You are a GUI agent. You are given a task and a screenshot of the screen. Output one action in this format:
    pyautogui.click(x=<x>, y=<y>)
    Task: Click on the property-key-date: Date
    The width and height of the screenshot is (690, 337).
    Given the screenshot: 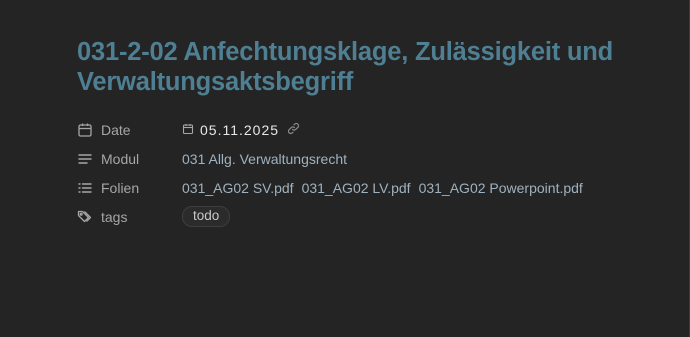 What is the action you would take?
    pyautogui.click(x=129, y=130)
    